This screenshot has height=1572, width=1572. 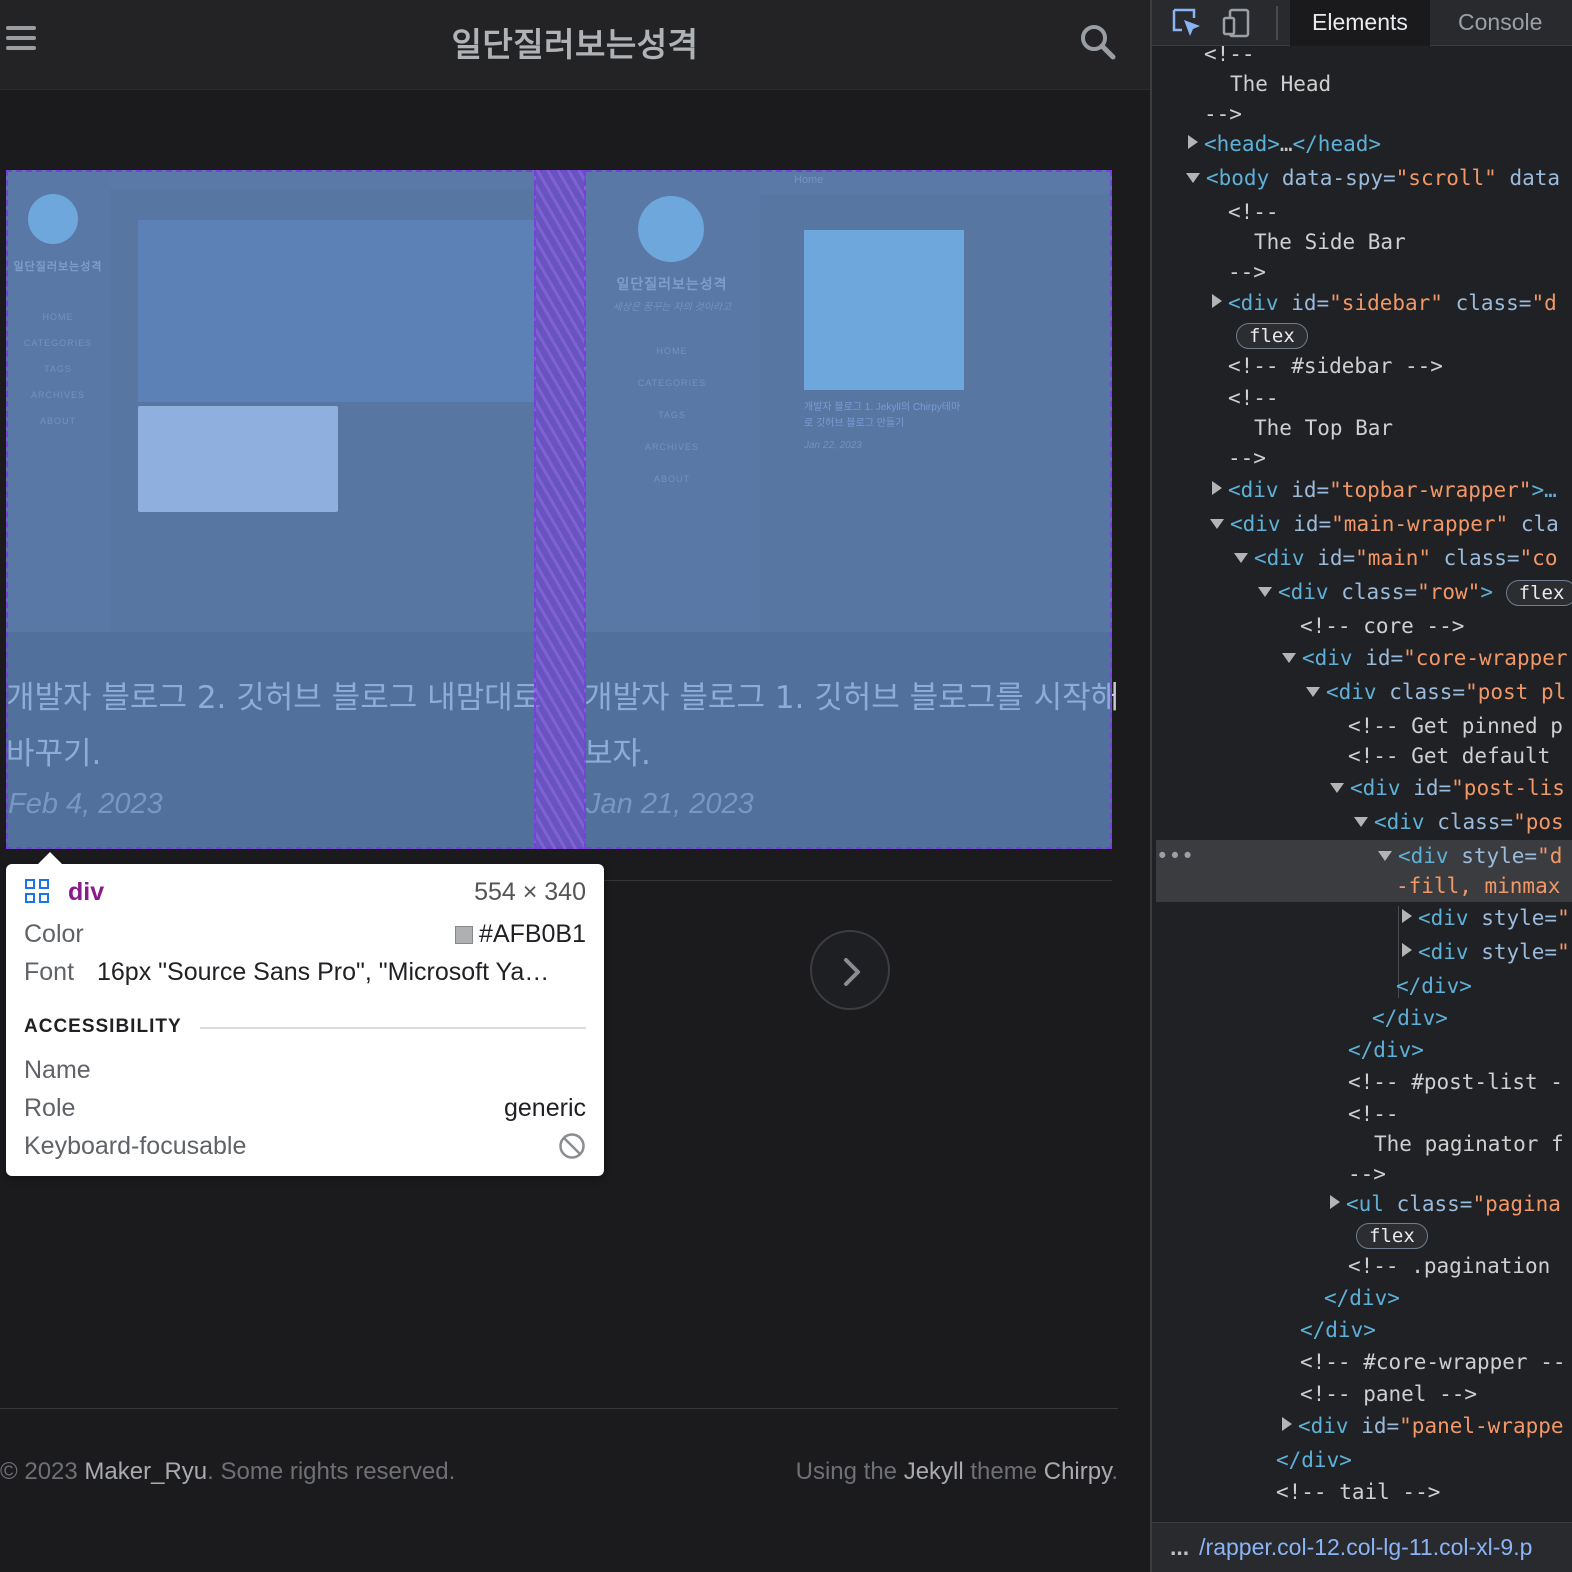 I want to click on focusable-label: Keyboard-focusable, so click(x=135, y=1146).